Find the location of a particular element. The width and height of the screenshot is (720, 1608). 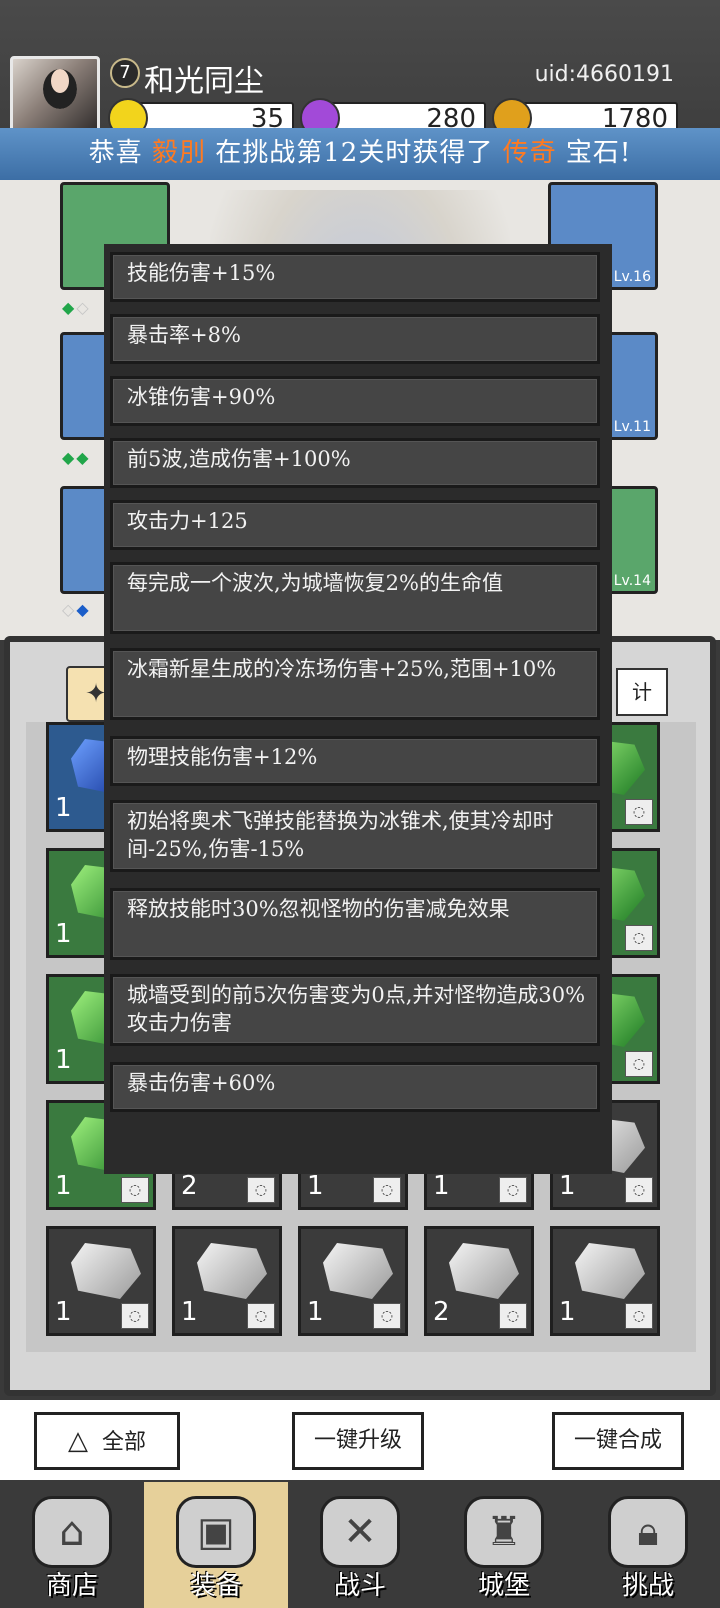

affix-line: 释放技能时30%忽视怪物的伤害减免效果 is located at coordinates (355, 924).